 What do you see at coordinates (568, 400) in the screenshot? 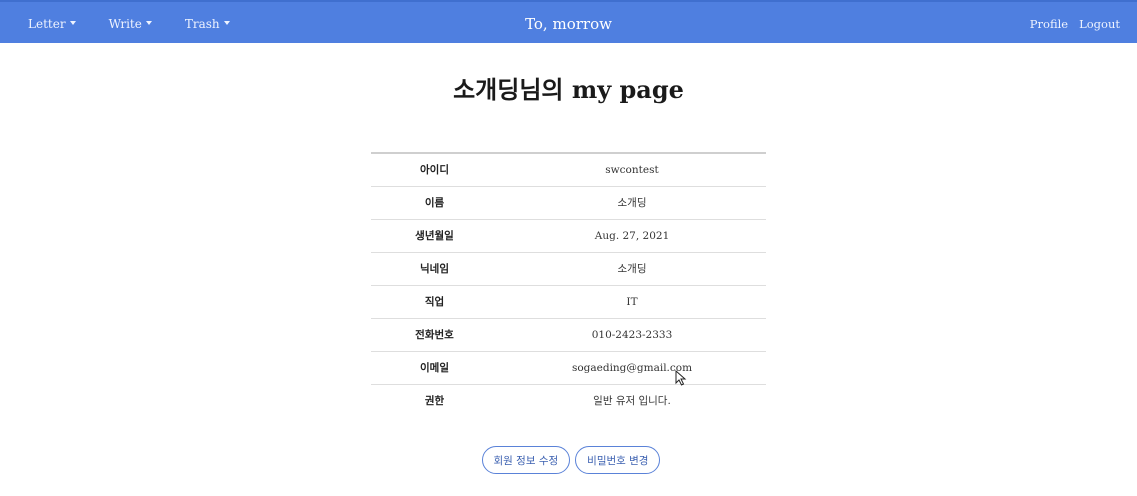
I see `table-row: 권한 일반 유저 입니다.` at bounding box center [568, 400].